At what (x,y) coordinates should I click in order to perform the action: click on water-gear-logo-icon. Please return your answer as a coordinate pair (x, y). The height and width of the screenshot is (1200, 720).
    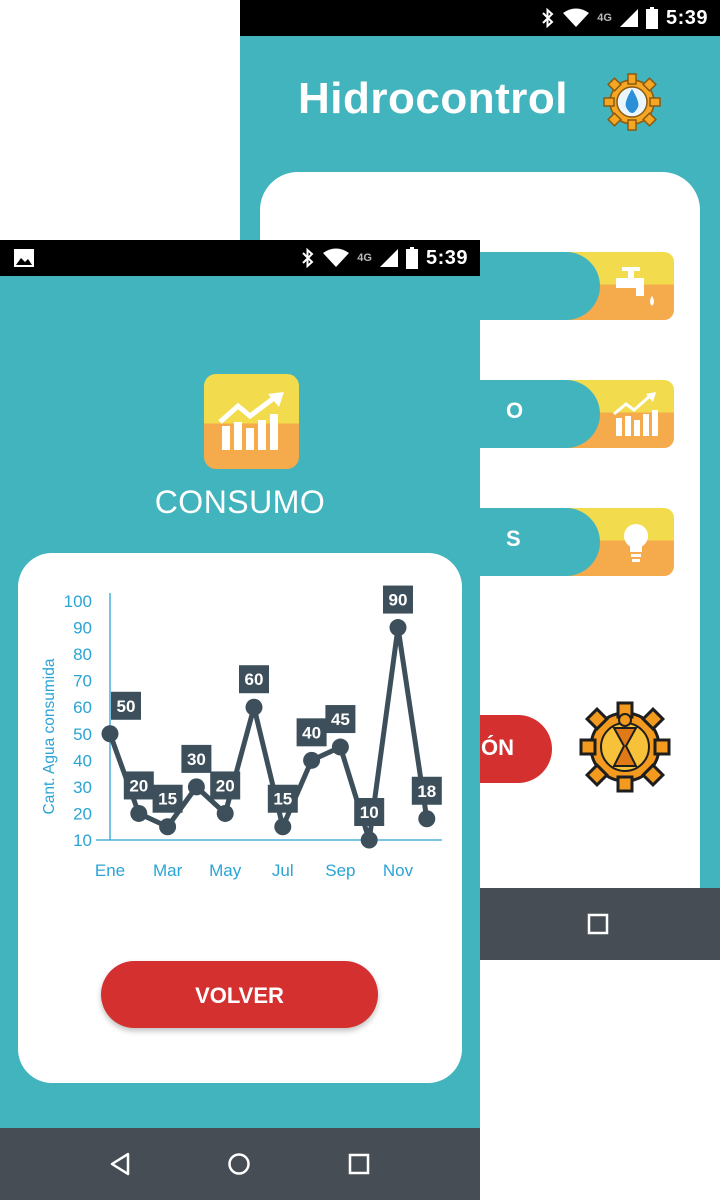
    Looking at the image, I should click on (632, 102).